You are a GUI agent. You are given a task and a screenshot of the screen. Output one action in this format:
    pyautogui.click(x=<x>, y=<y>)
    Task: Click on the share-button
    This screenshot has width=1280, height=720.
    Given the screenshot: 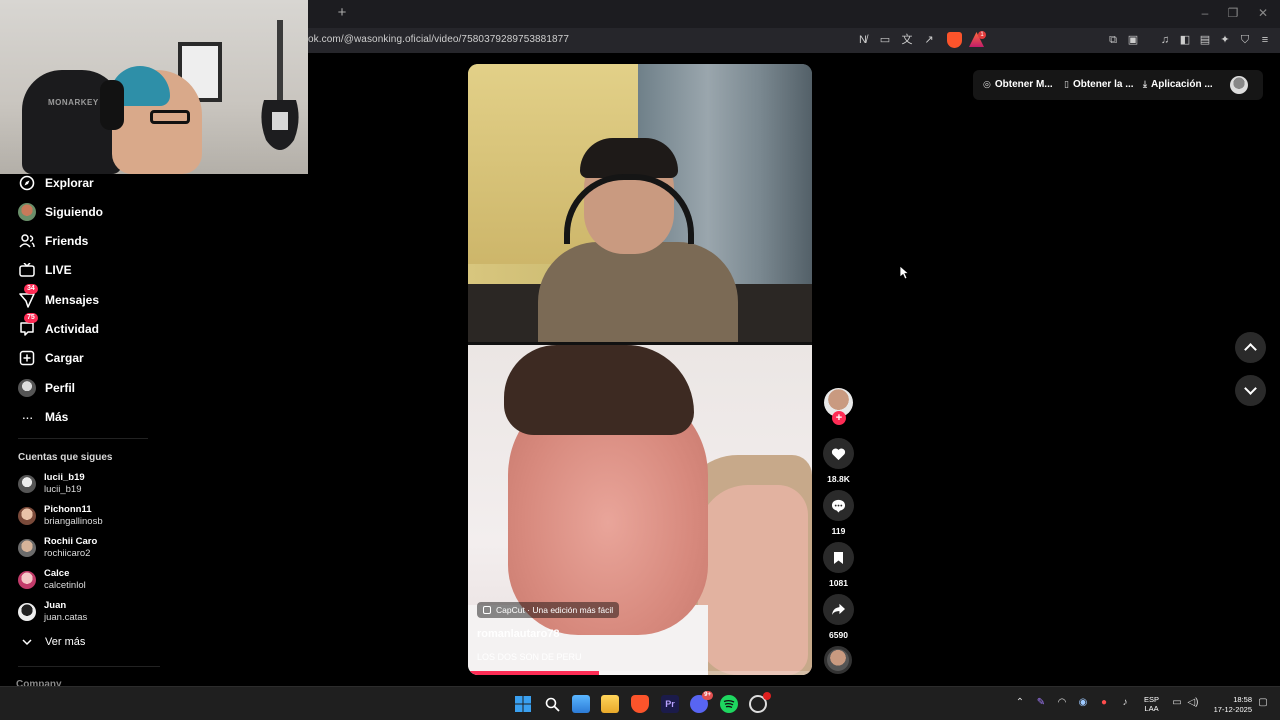 What is the action you would take?
    pyautogui.click(x=838, y=609)
    